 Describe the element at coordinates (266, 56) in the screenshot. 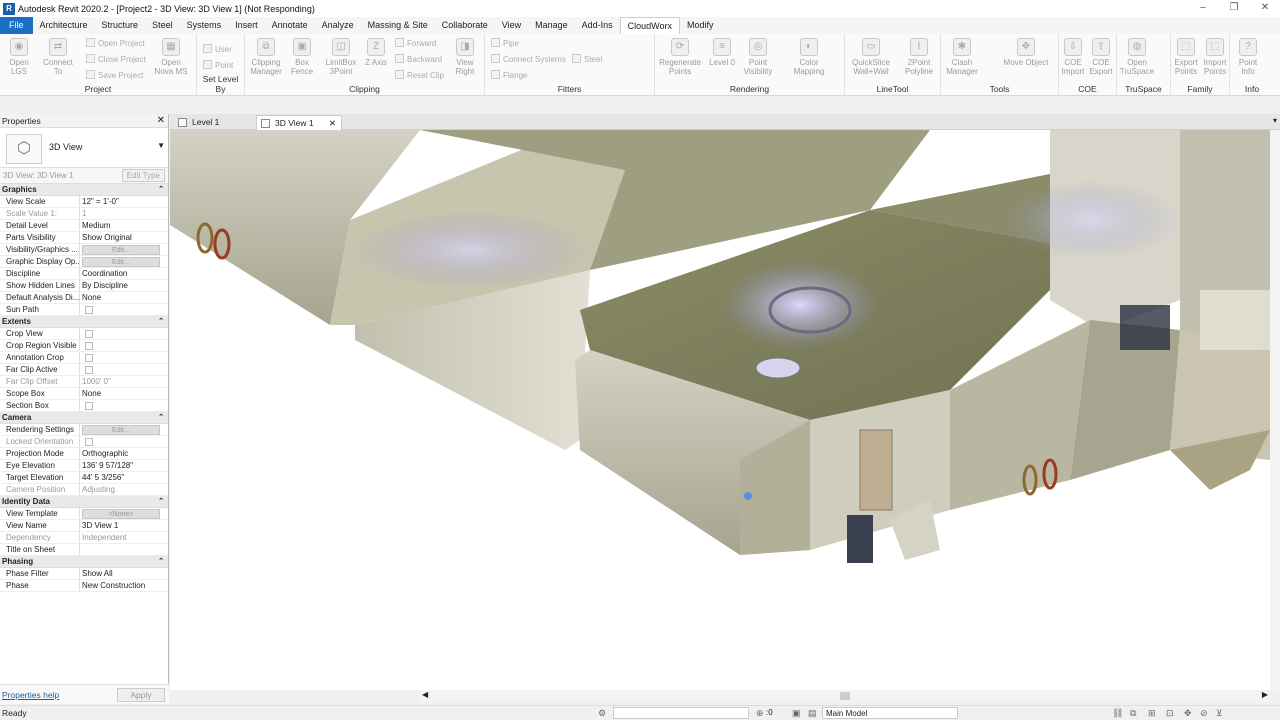

I see `clipping-manager-button: ⧉ Clipping Manager` at that location.